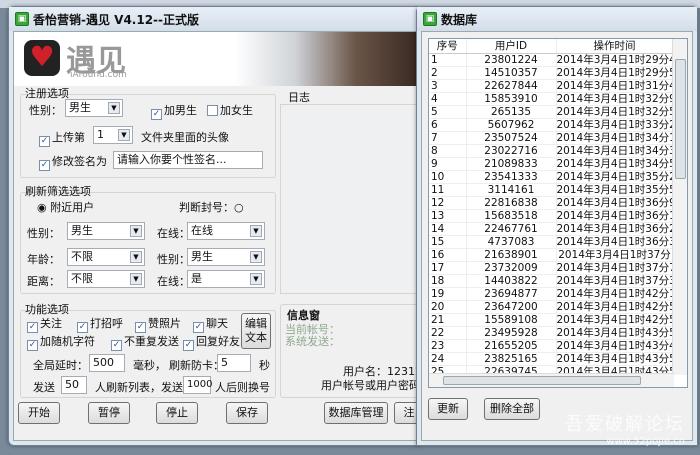  I want to click on delete-all-button: 删除全部, so click(512, 409).